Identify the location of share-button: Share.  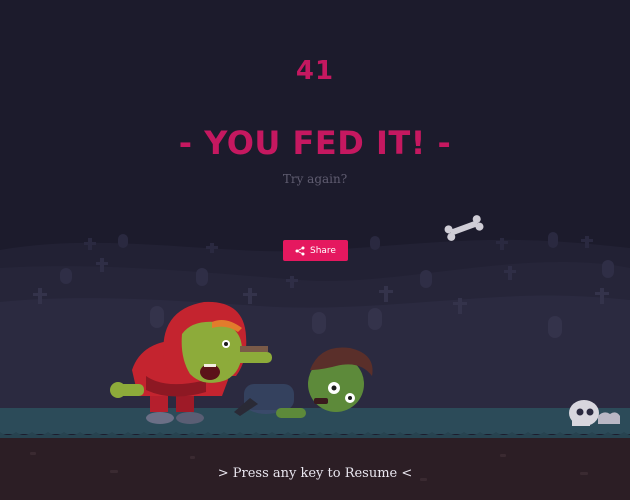
(315, 250).